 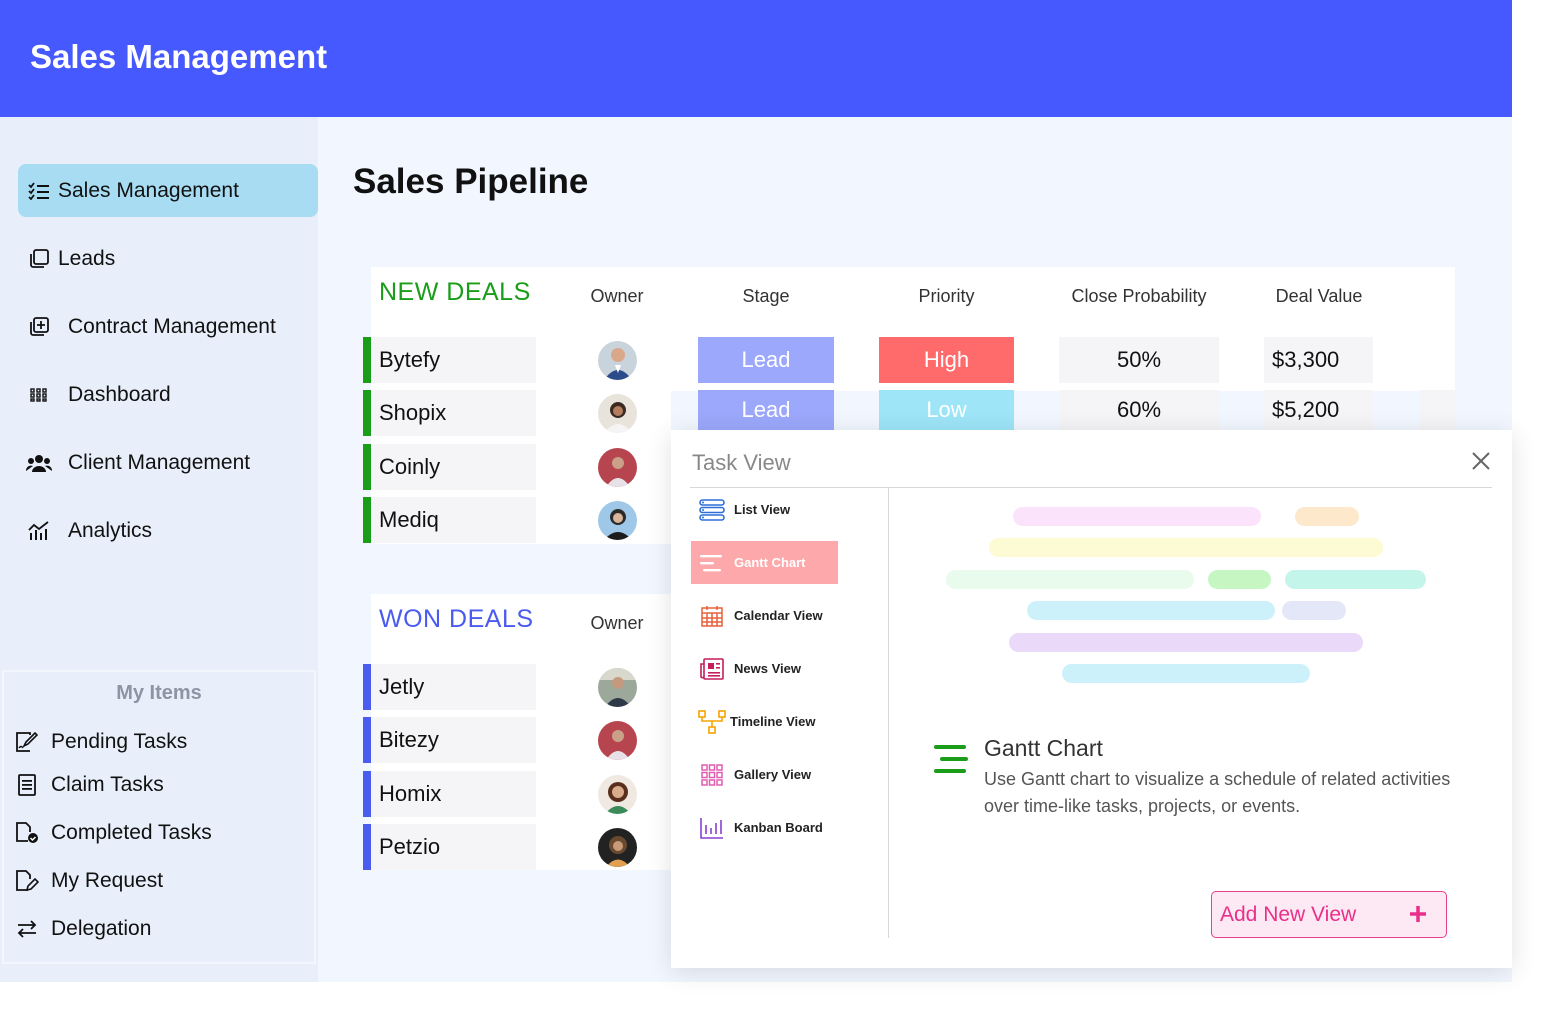 What do you see at coordinates (773, 721) in the screenshot?
I see `view-option-label: Timeline View` at bounding box center [773, 721].